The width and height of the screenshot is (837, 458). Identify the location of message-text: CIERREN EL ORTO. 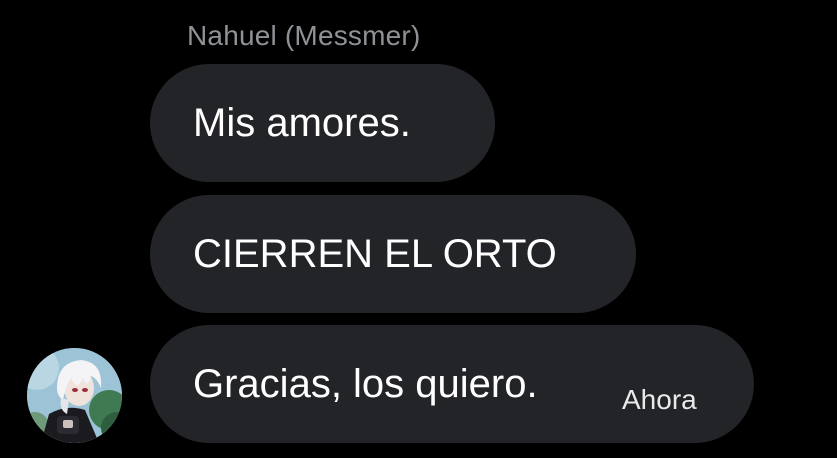
(375, 253).